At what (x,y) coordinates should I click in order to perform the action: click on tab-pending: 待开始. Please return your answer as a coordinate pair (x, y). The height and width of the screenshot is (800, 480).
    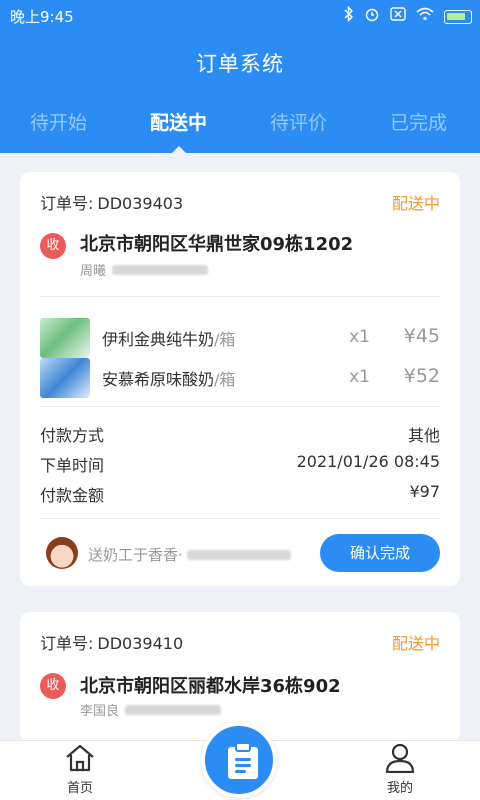
    Looking at the image, I should click on (58, 121).